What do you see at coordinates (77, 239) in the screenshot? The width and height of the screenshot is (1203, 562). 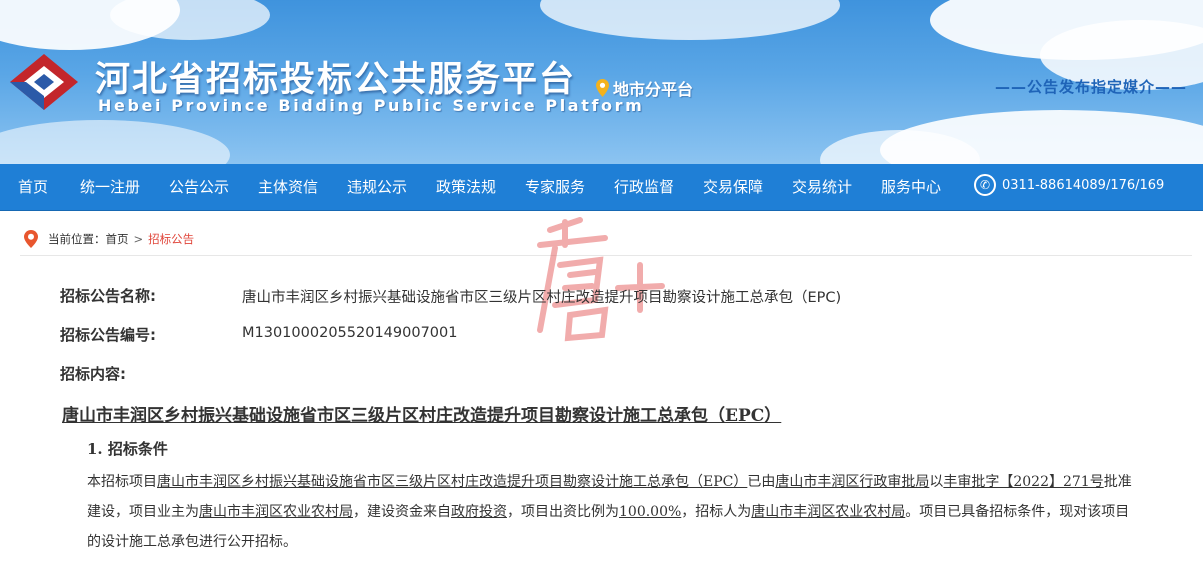 I see `breadcrumb-prefix: 当前位置：` at bounding box center [77, 239].